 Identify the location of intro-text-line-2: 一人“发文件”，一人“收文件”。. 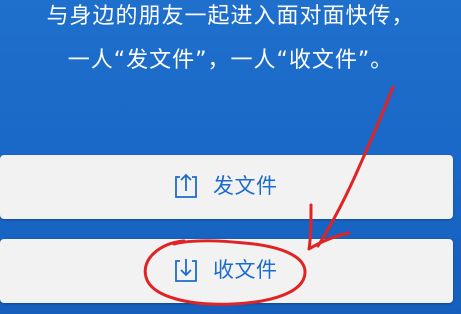
(230, 60).